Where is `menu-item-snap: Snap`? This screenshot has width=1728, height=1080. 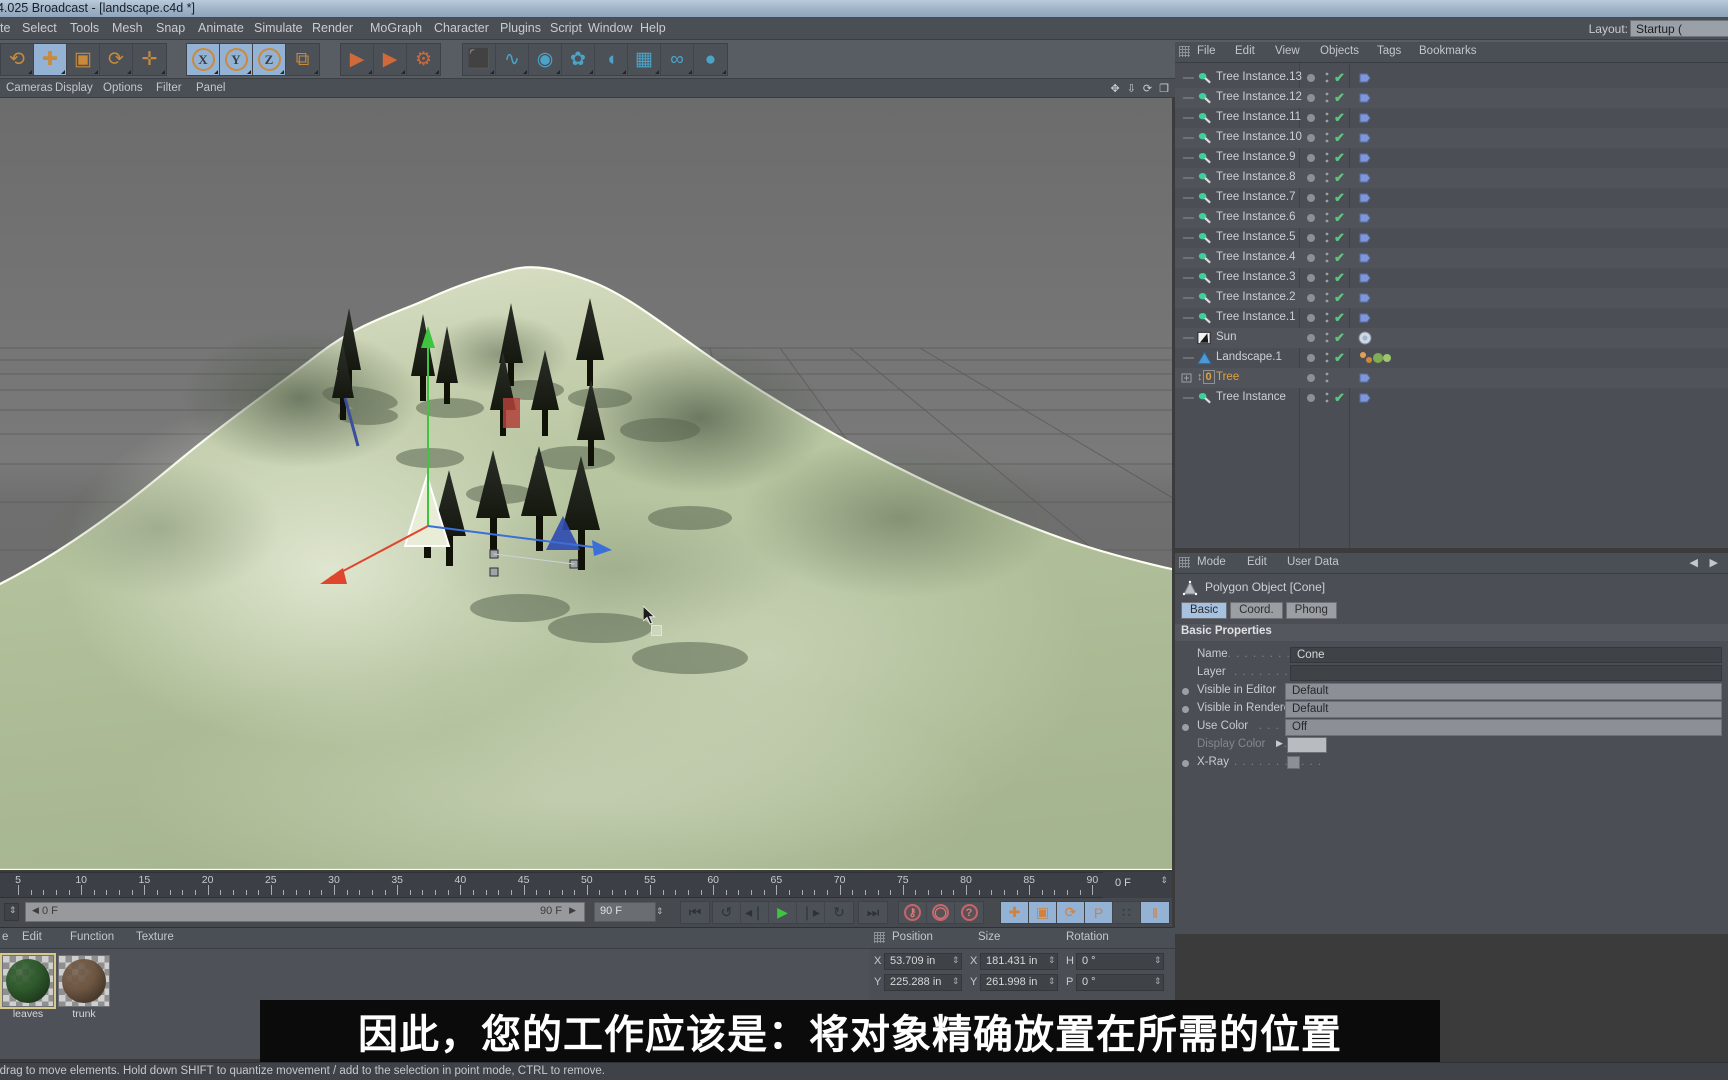 menu-item-snap: Snap is located at coordinates (170, 28).